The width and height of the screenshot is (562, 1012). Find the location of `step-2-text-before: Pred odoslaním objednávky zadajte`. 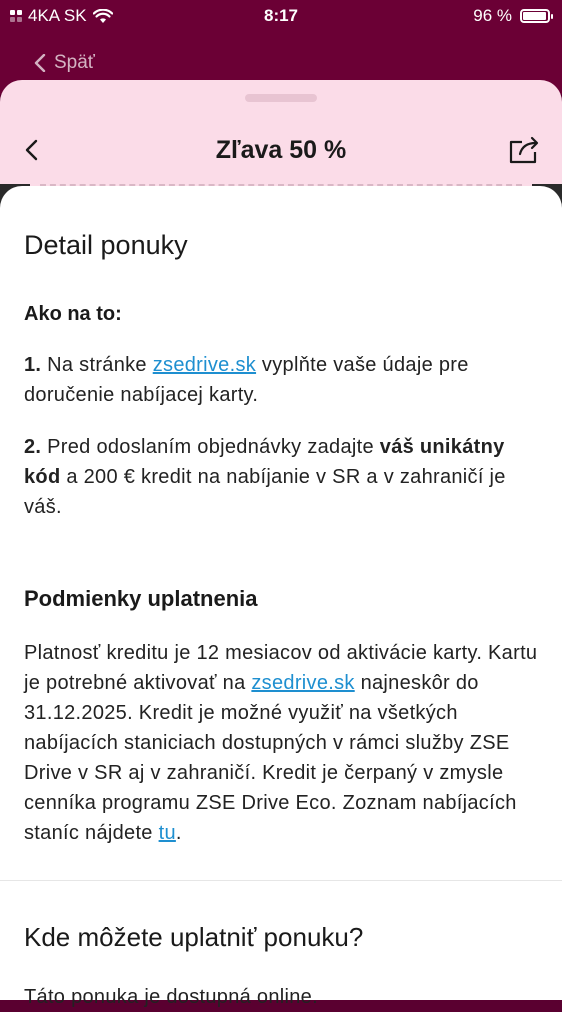

step-2-text-before: Pred odoslaním objednávky zadajte is located at coordinates (210, 447).